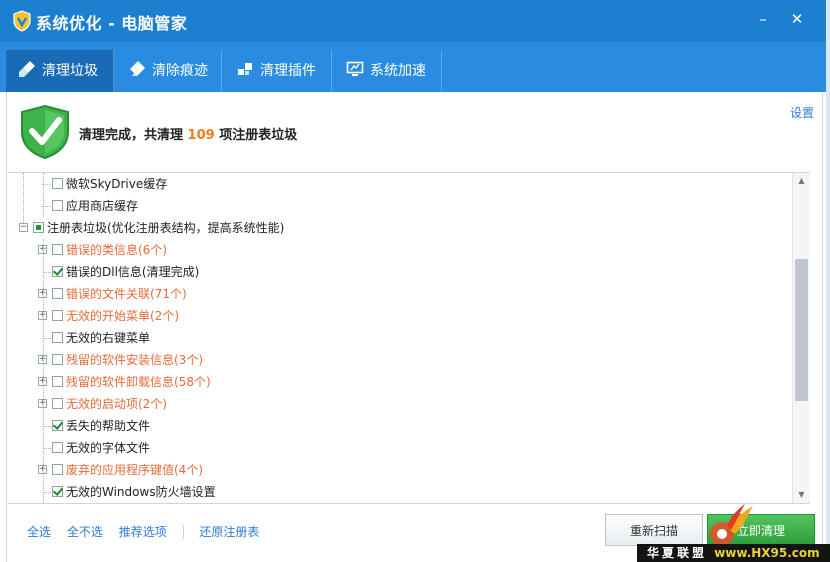 The image size is (830, 562). What do you see at coordinates (116, 404) in the screenshot?
I see `tree-item-label: 无效的启动项(2个)` at bounding box center [116, 404].